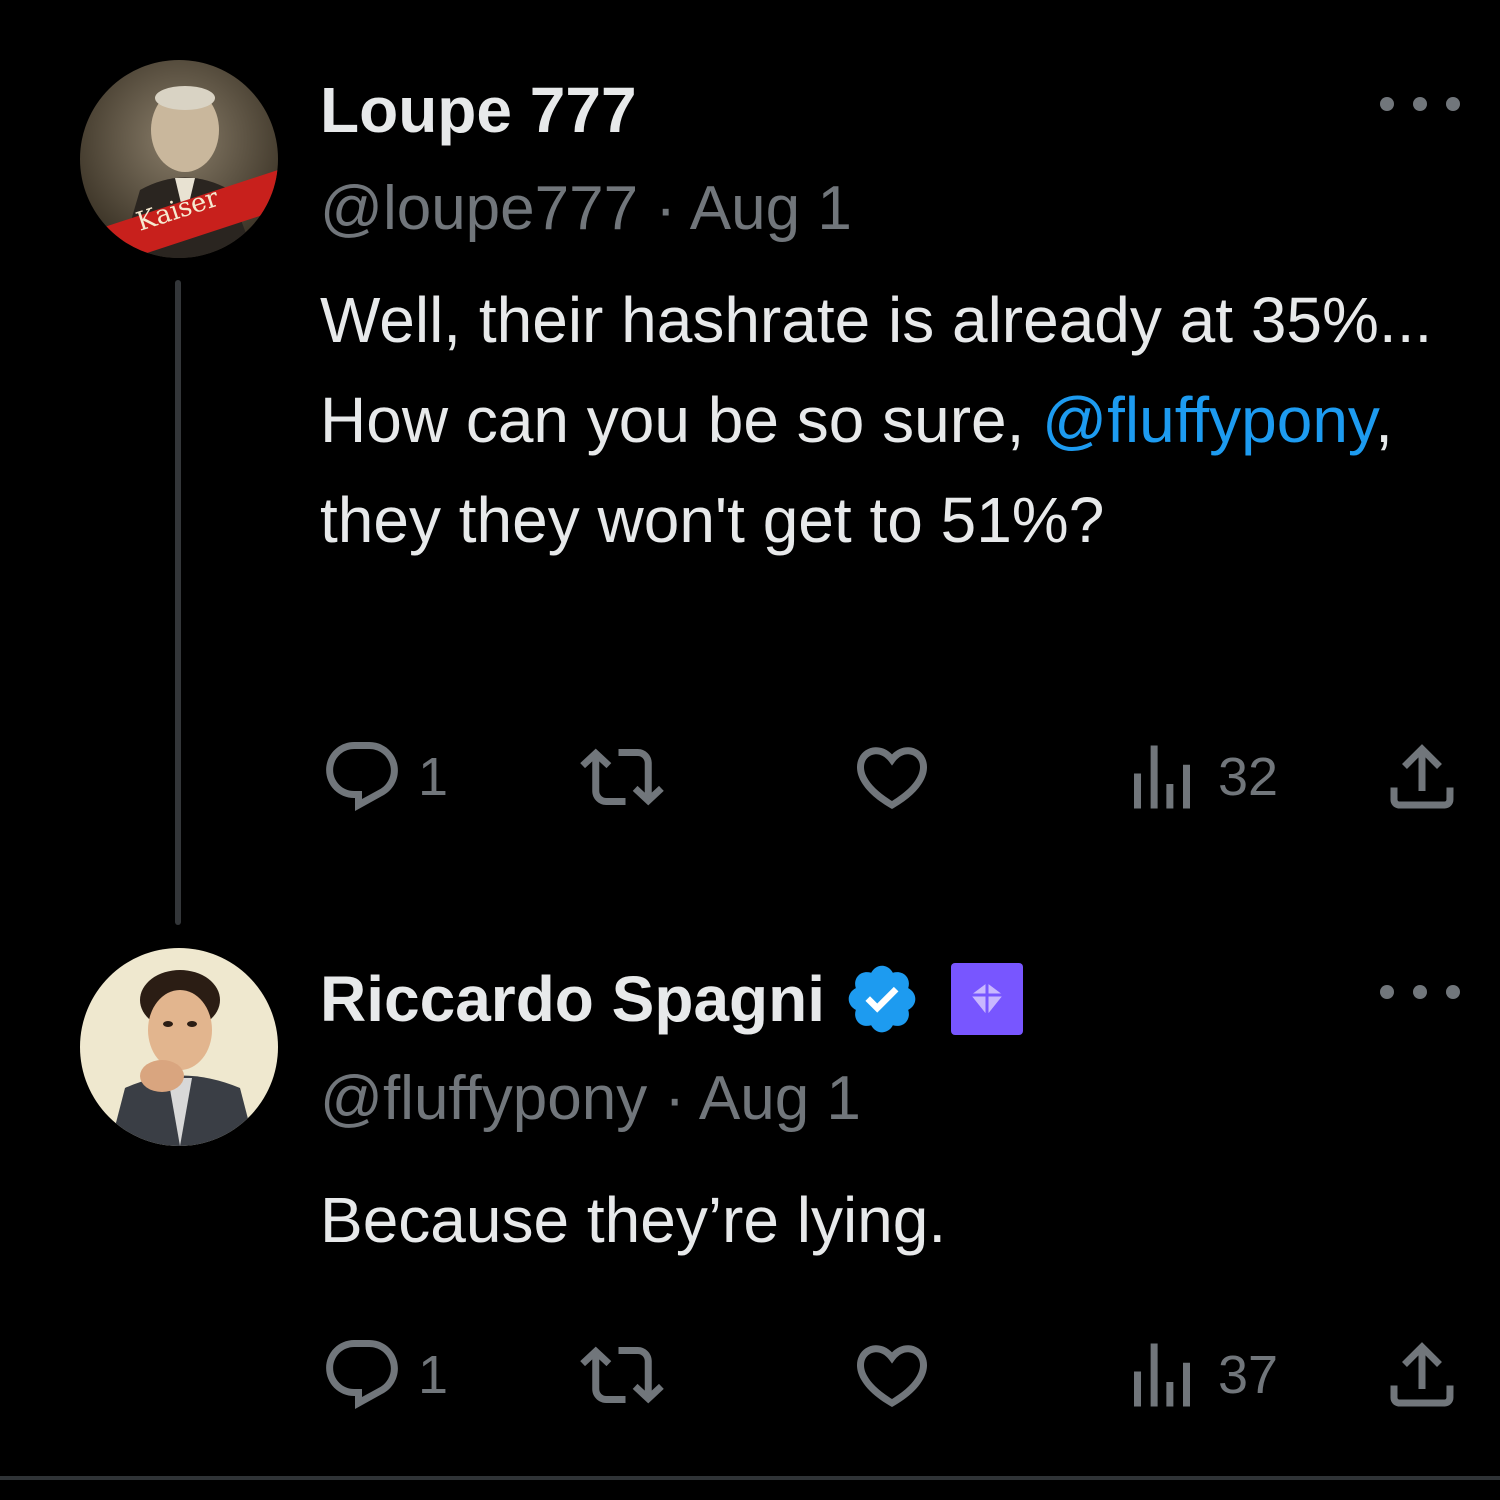 This screenshot has height=1500, width=1500. What do you see at coordinates (882, 999) in the screenshot?
I see `verified-badge-icon` at bounding box center [882, 999].